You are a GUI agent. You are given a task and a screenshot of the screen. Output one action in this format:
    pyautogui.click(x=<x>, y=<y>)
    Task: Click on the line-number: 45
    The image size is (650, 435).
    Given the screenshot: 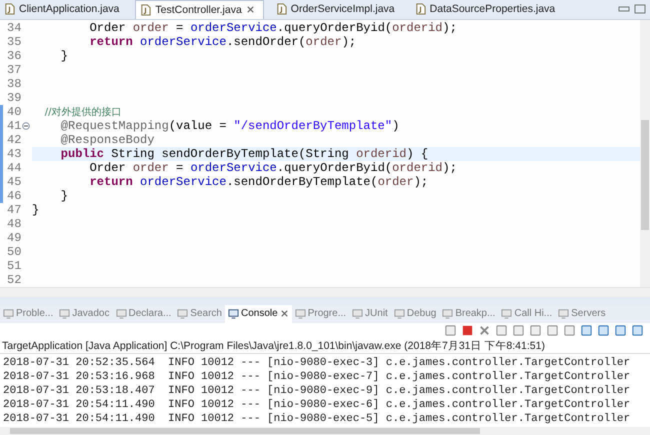 What is the action you would take?
    pyautogui.click(x=14, y=181)
    